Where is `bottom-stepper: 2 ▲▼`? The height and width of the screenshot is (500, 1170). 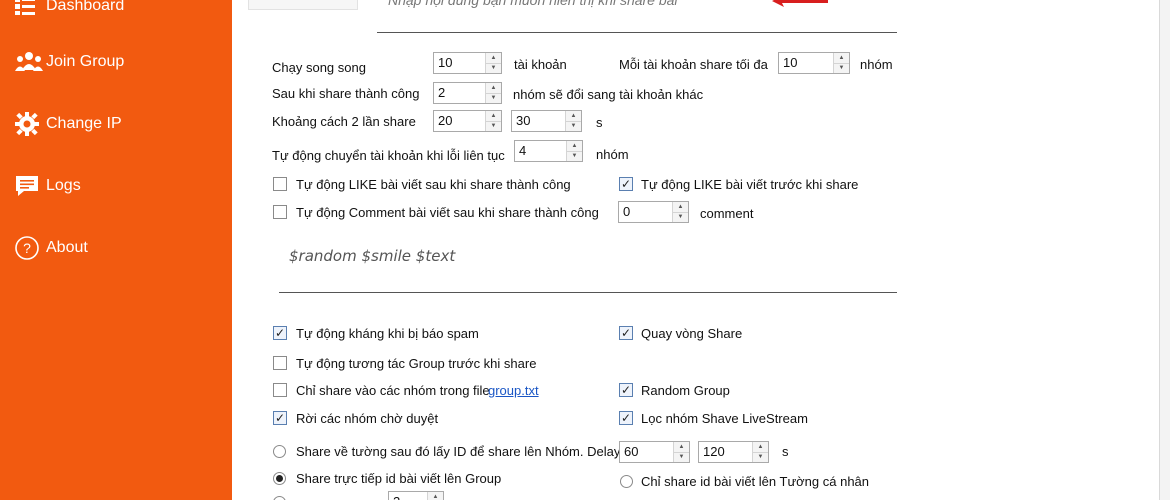
bottom-stepper: 2 ▲▼ is located at coordinates (416, 495).